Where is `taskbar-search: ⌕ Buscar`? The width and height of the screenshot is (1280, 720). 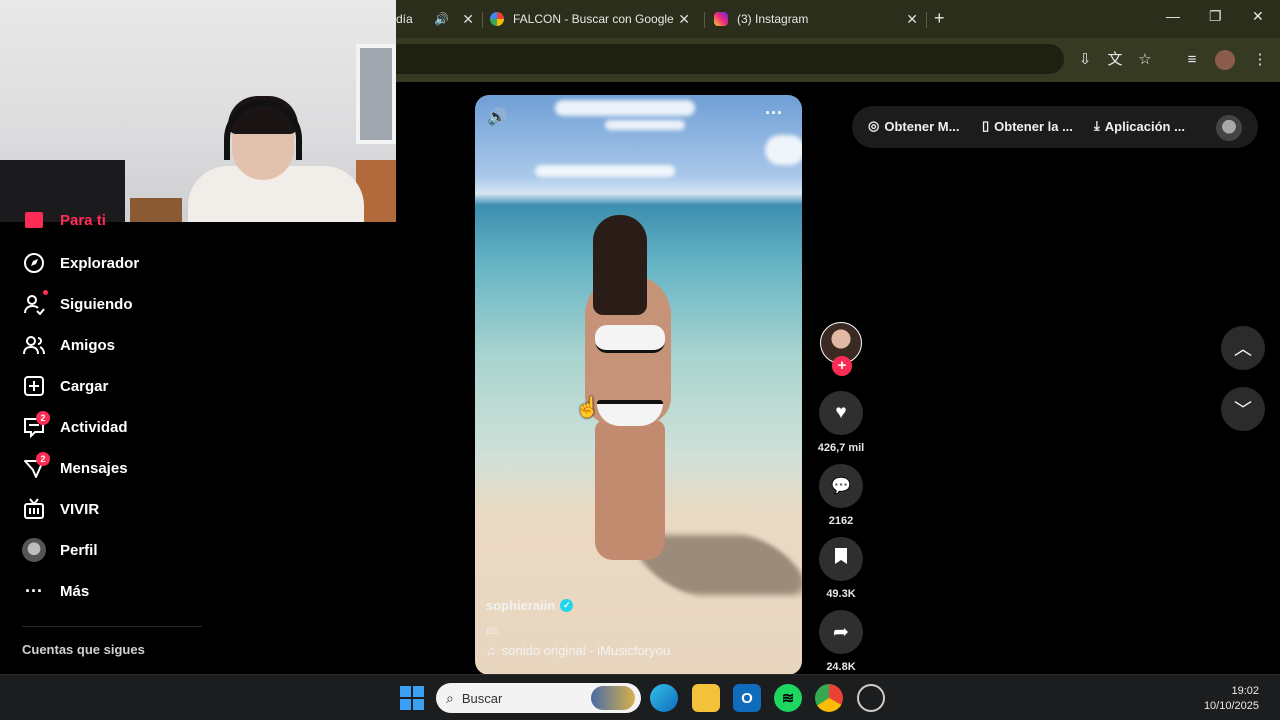 taskbar-search: ⌕ Buscar is located at coordinates (538, 698).